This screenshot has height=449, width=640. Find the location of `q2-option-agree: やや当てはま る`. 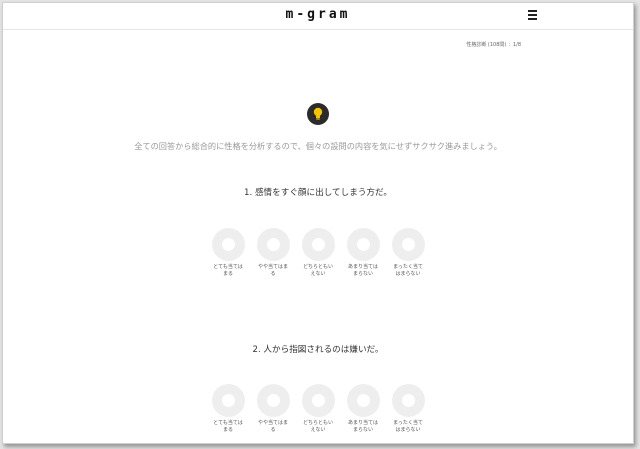

q2-option-agree: やや当てはま る is located at coordinates (273, 408).